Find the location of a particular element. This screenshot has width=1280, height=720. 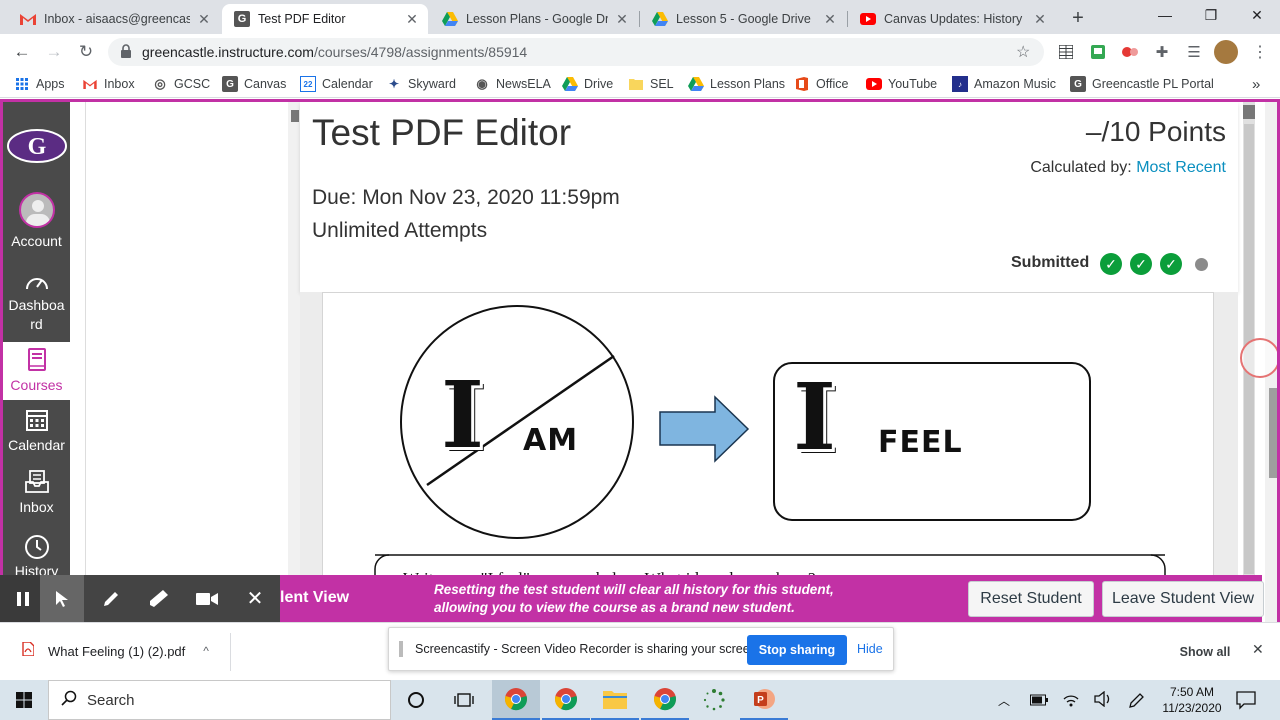

content-scrollbar is located at coordinates (294, 340).